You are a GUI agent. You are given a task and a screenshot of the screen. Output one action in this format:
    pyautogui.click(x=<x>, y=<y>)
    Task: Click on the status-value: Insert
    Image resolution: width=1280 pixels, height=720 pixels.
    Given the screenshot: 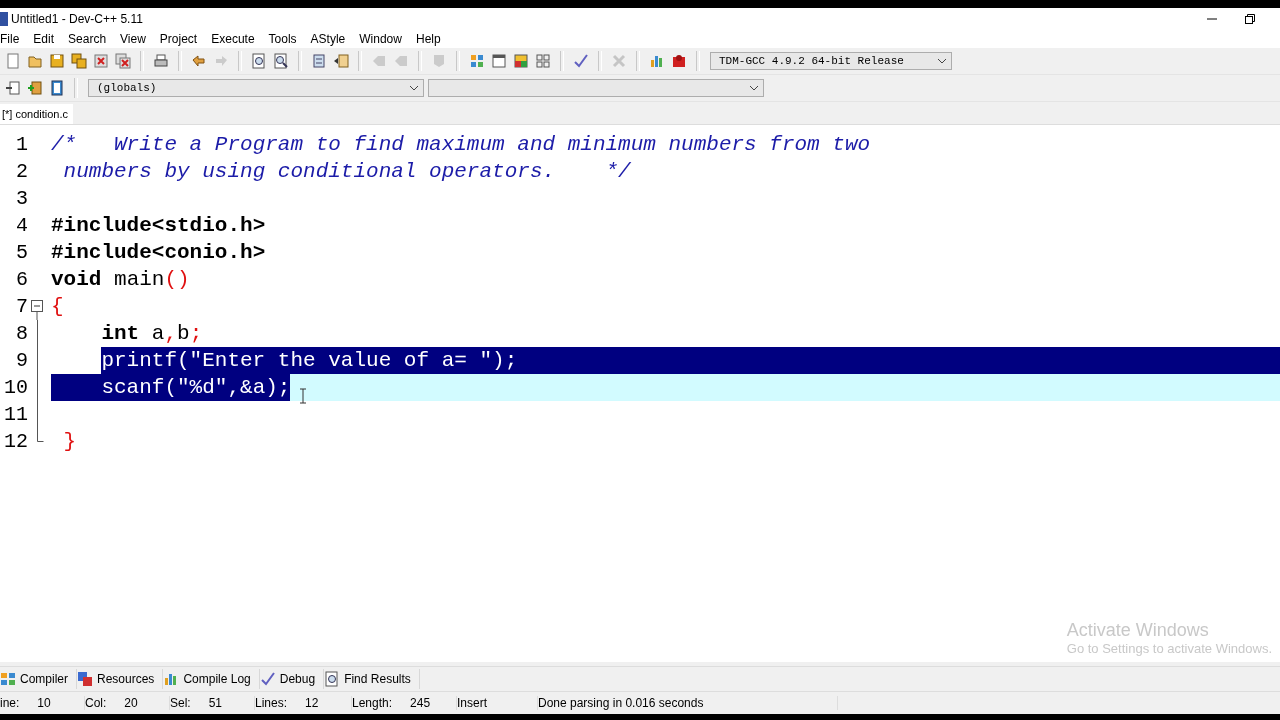 What is the action you would take?
    pyautogui.click(x=472, y=703)
    